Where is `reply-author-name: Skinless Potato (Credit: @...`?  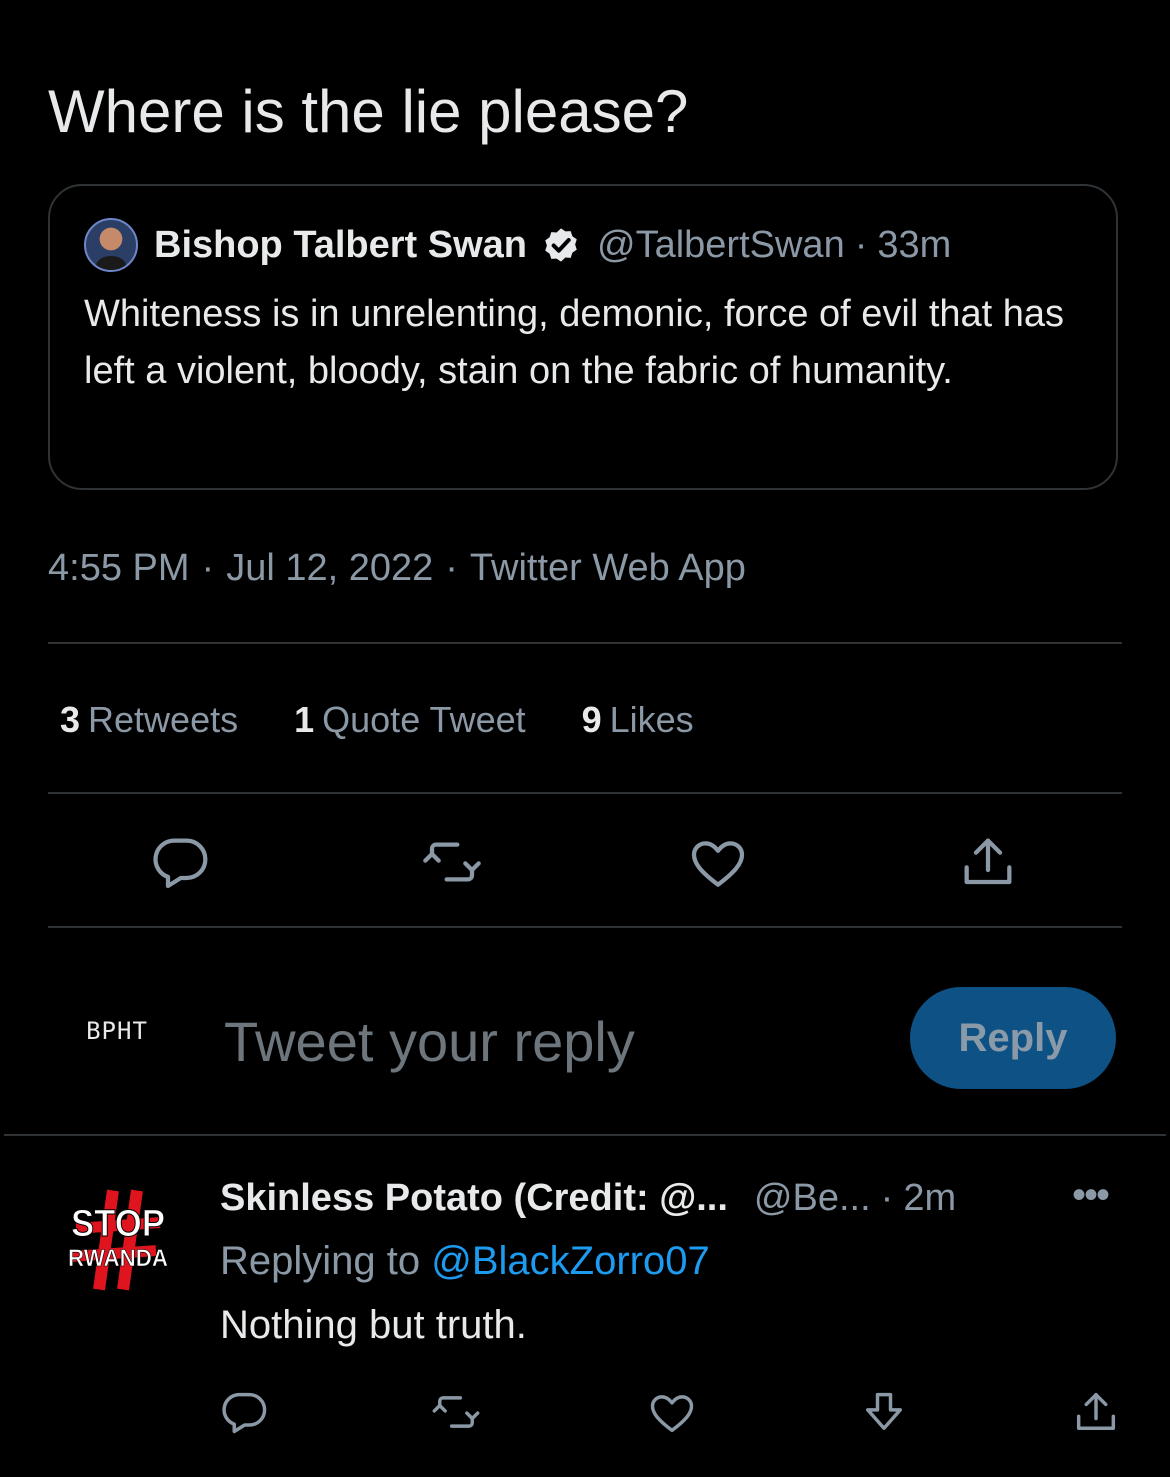
reply-author-name: Skinless Potato (Credit: @... is located at coordinates (474, 1198).